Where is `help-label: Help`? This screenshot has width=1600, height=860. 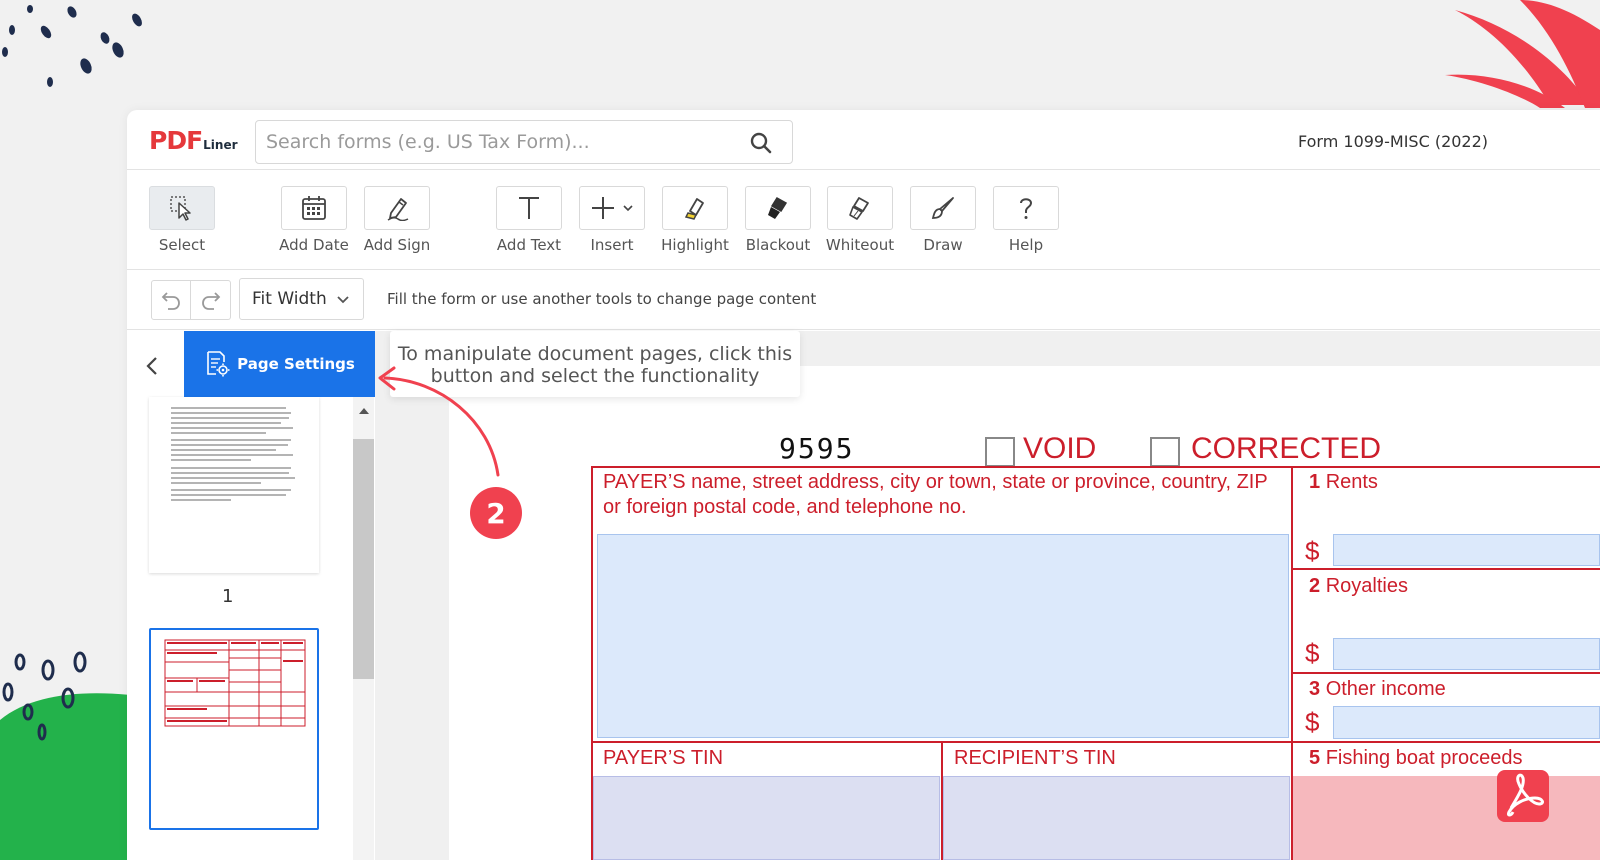
help-label: Help is located at coordinates (1026, 245).